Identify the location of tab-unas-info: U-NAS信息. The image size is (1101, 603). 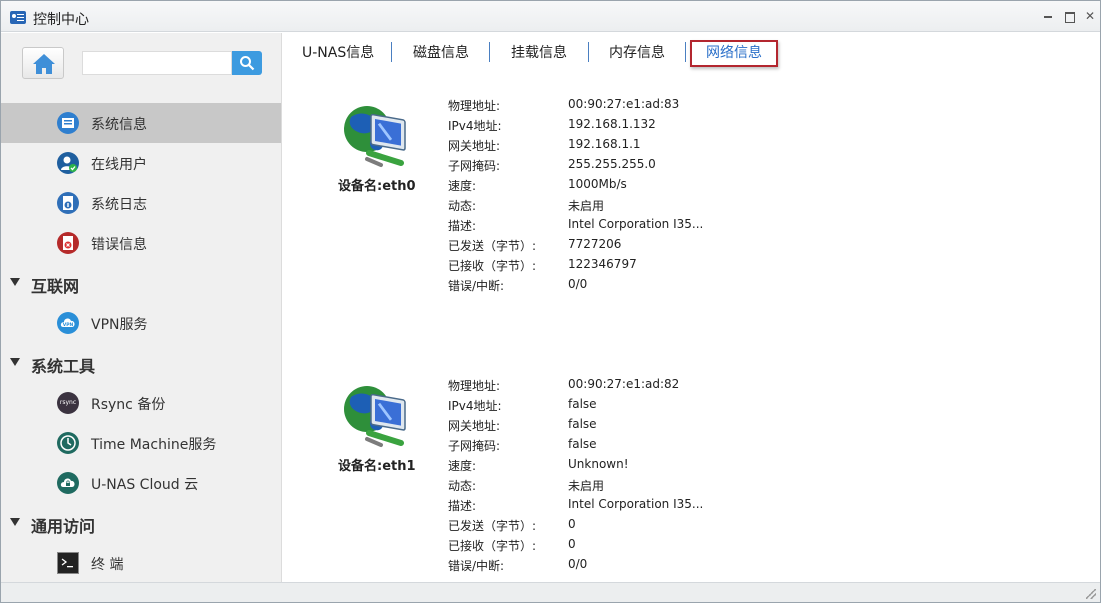
(338, 53).